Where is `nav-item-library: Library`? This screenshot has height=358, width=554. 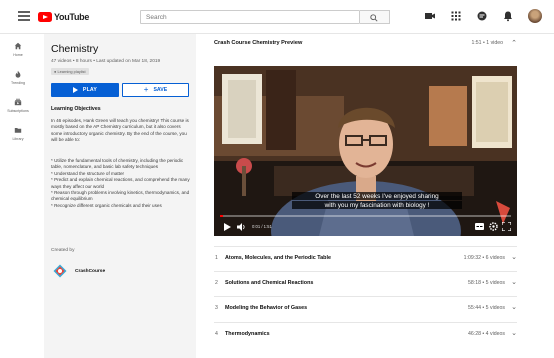 nav-item-library: Library is located at coordinates (18, 133).